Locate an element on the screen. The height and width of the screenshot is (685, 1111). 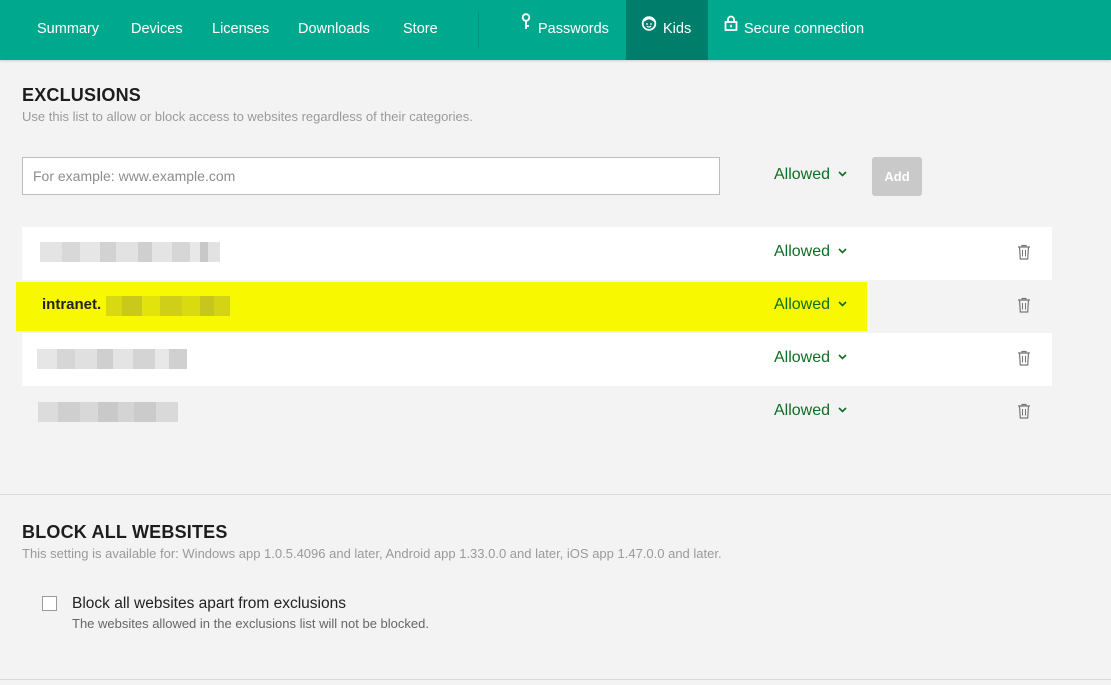
bottom-divider is located at coordinates (555, 679).